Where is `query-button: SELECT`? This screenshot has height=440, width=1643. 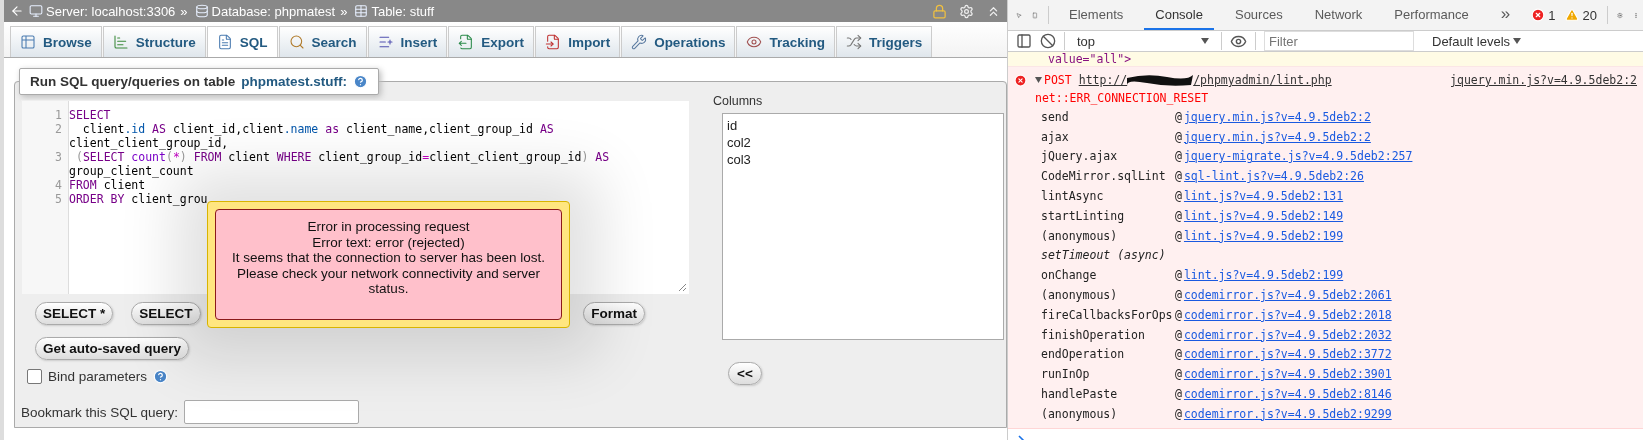
query-button: SELECT is located at coordinates (166, 313).